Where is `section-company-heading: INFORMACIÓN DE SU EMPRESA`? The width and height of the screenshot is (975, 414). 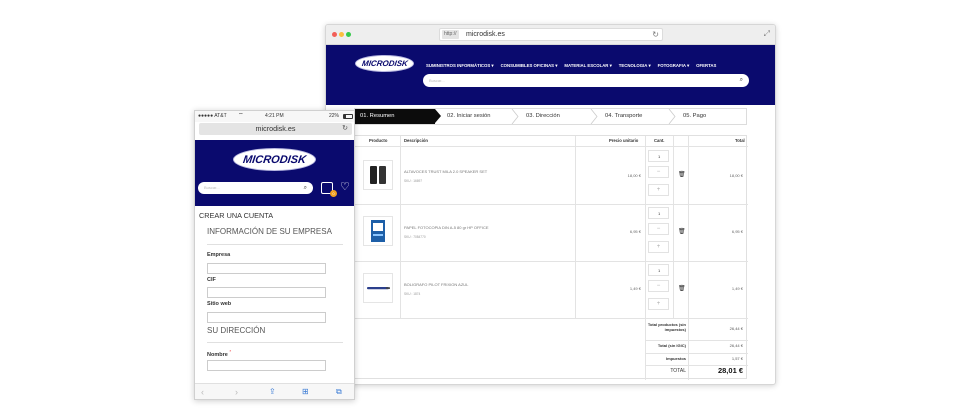 section-company-heading: INFORMACIÓN DE SU EMPRESA is located at coordinates (269, 231).